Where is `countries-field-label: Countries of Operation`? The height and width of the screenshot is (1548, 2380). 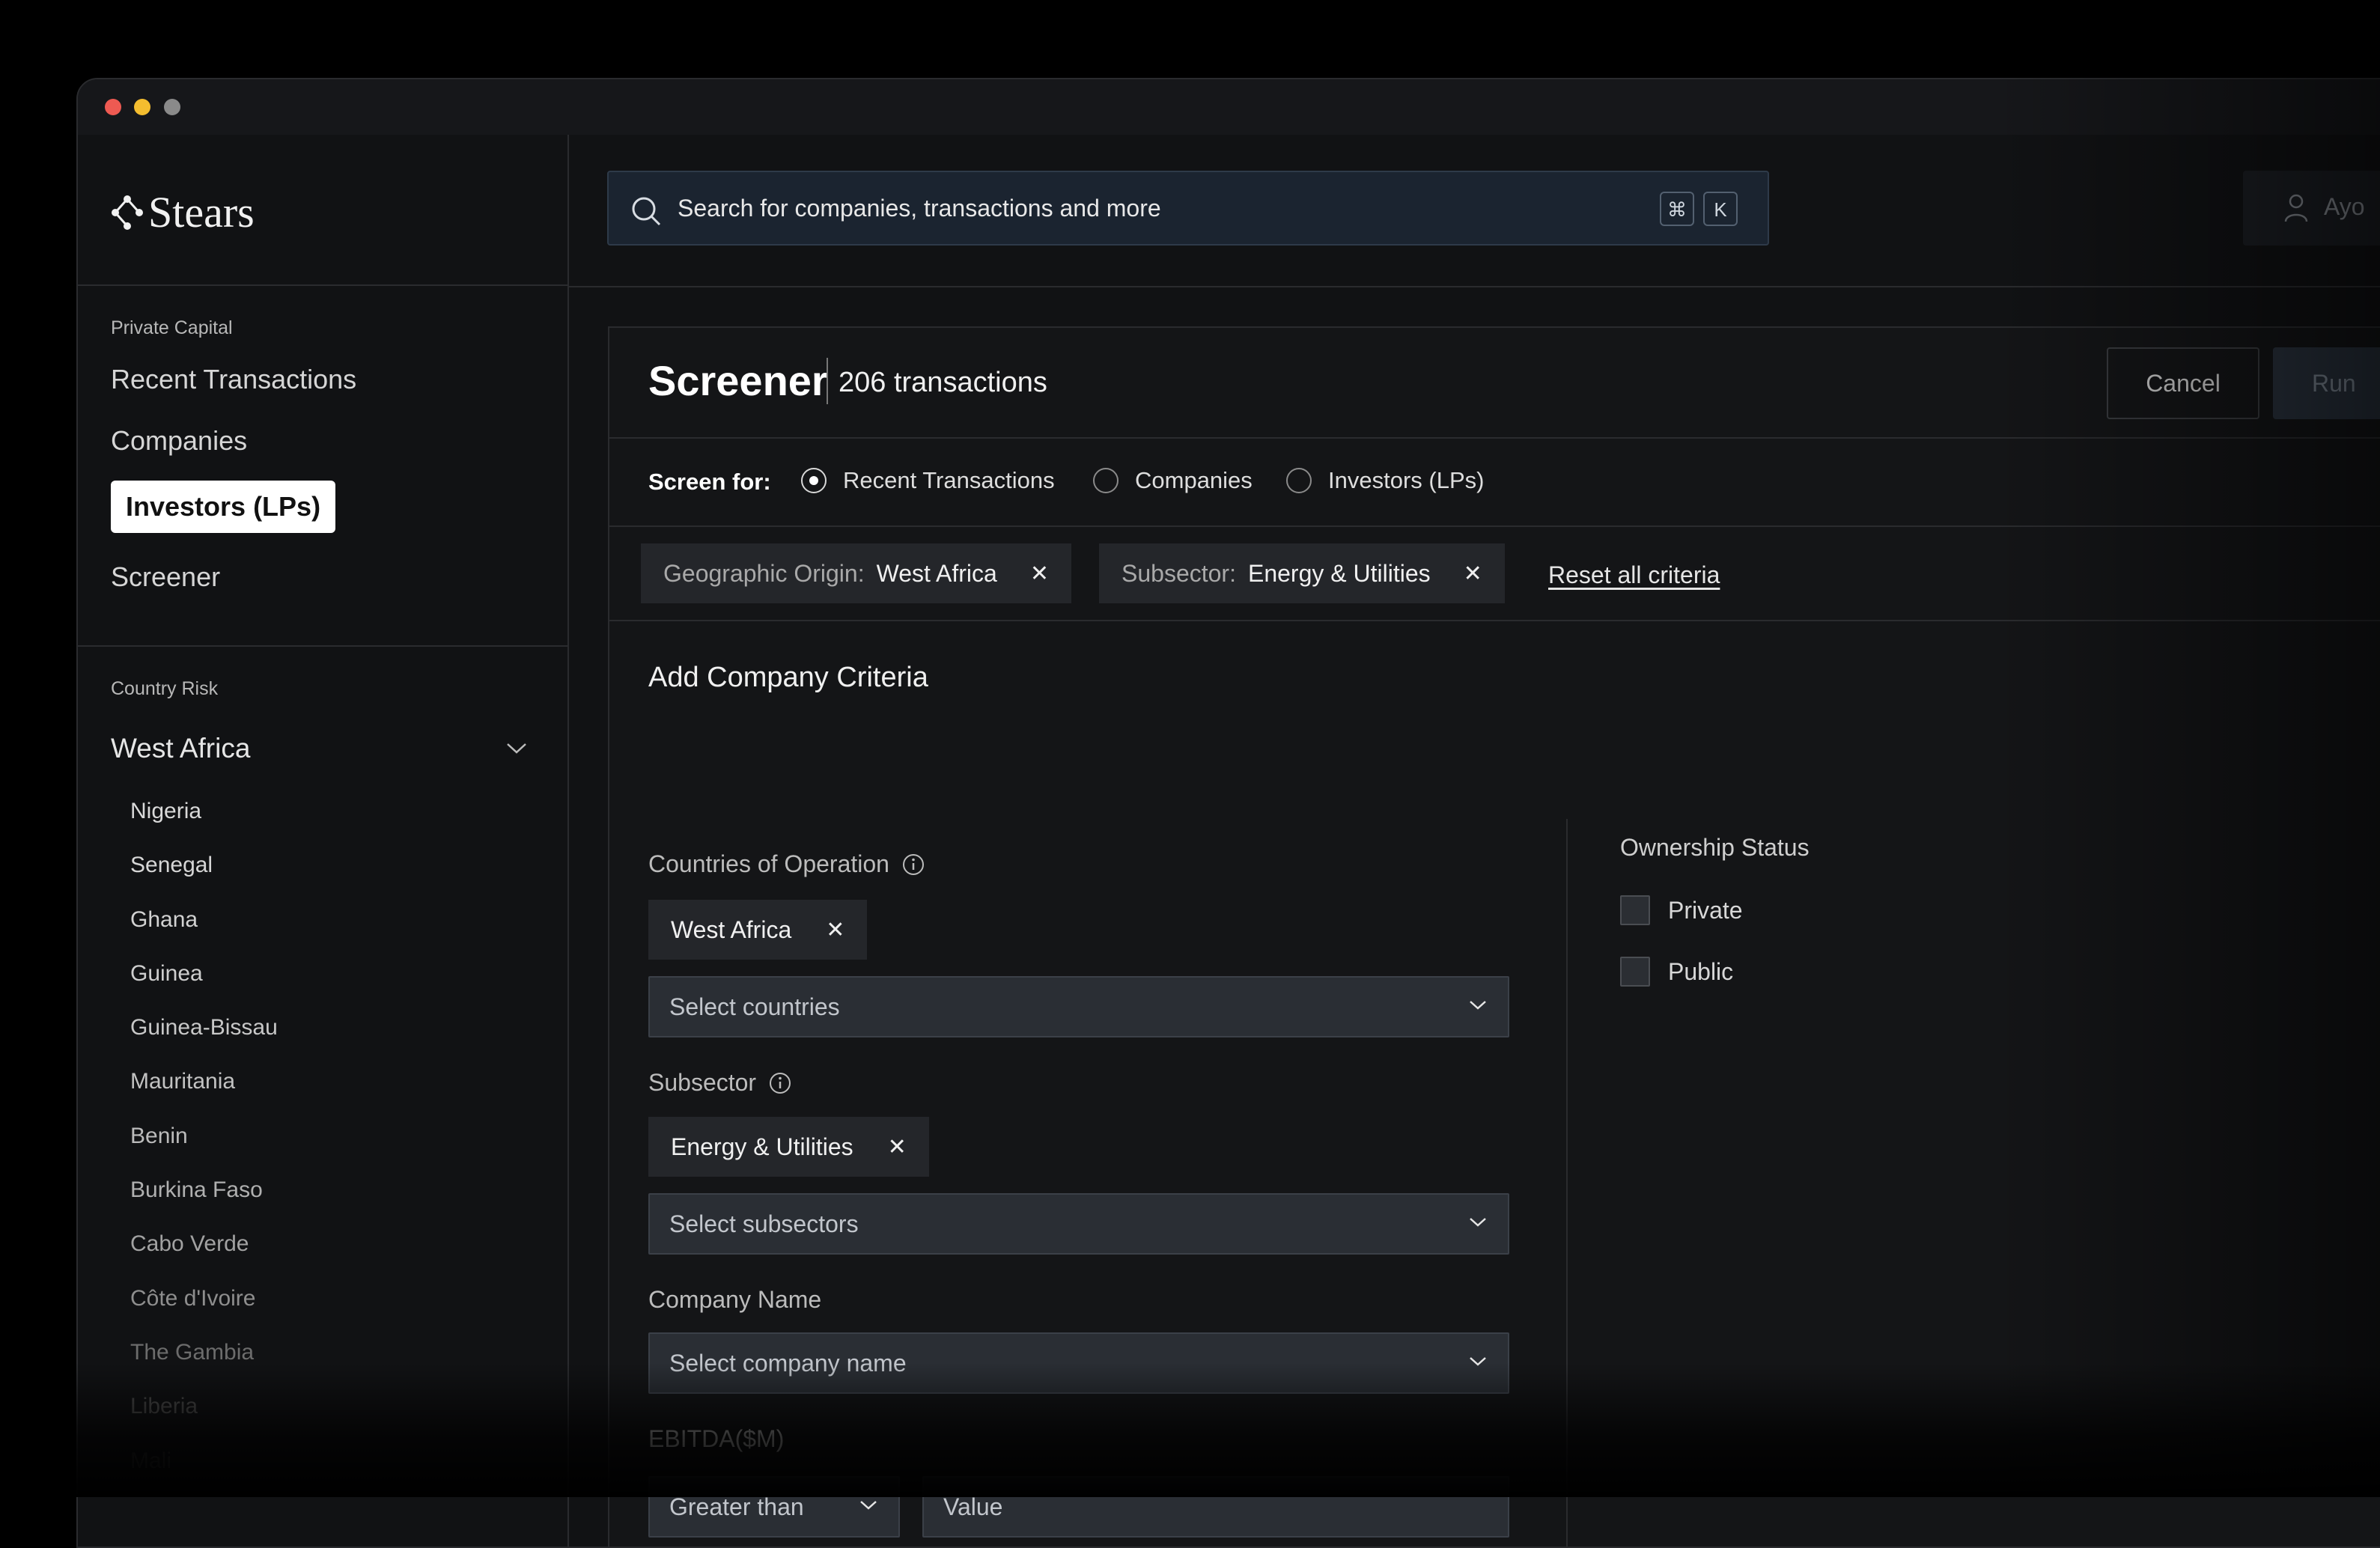 countries-field-label: Countries of Operation is located at coordinates (786, 864).